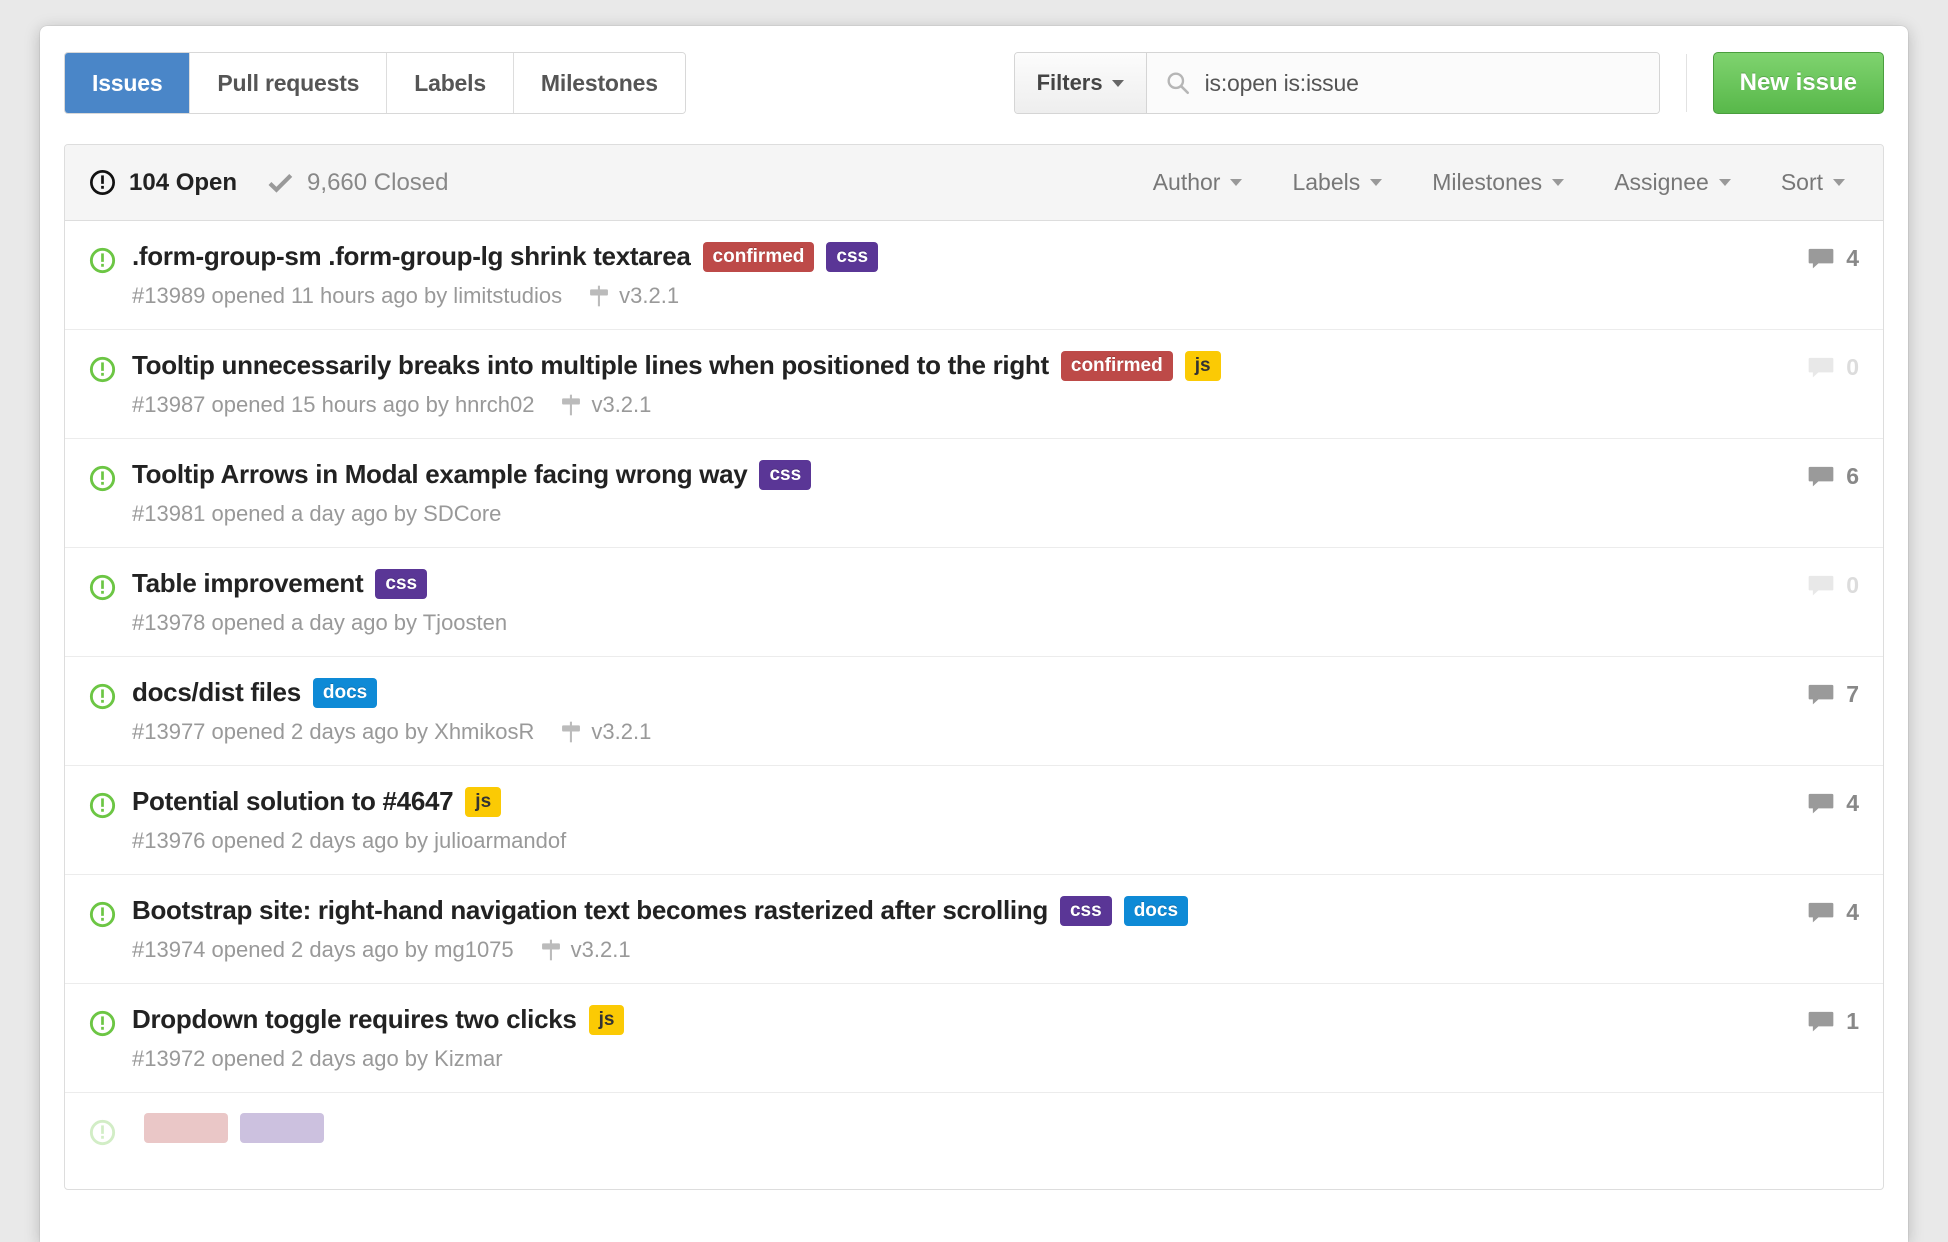  I want to click on comment-count-value: 6, so click(1852, 476).